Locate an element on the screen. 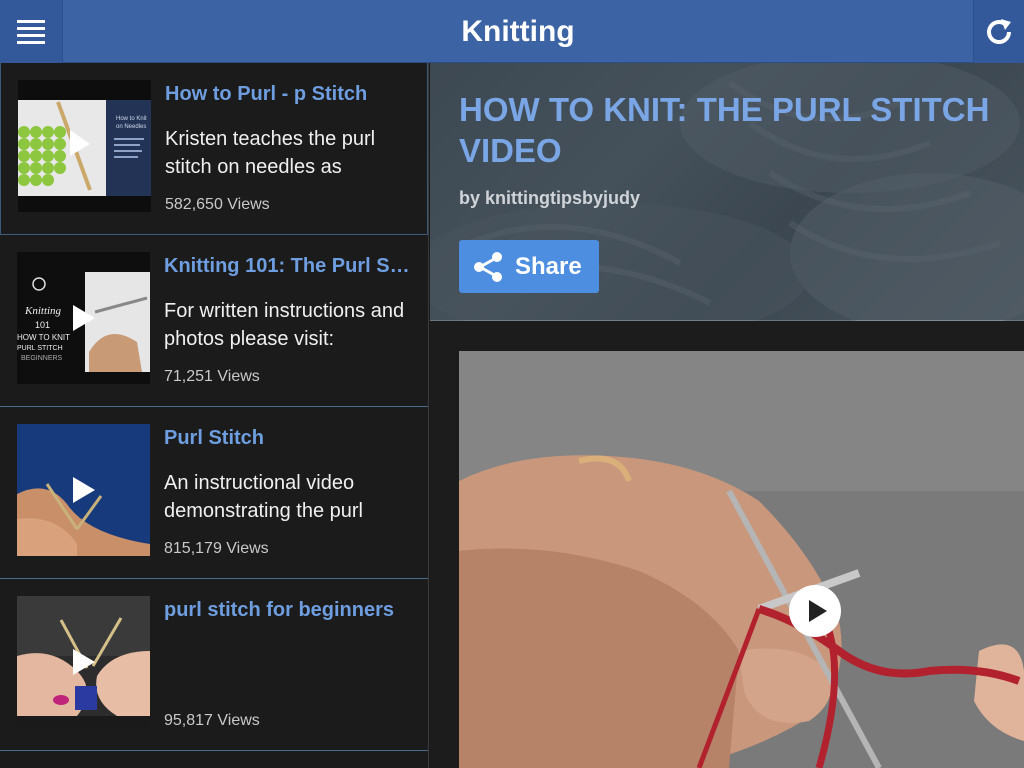  video-detail-title: HOW TO KNIT: THE PURL STITCH VIDEO is located at coordinates (724, 130).